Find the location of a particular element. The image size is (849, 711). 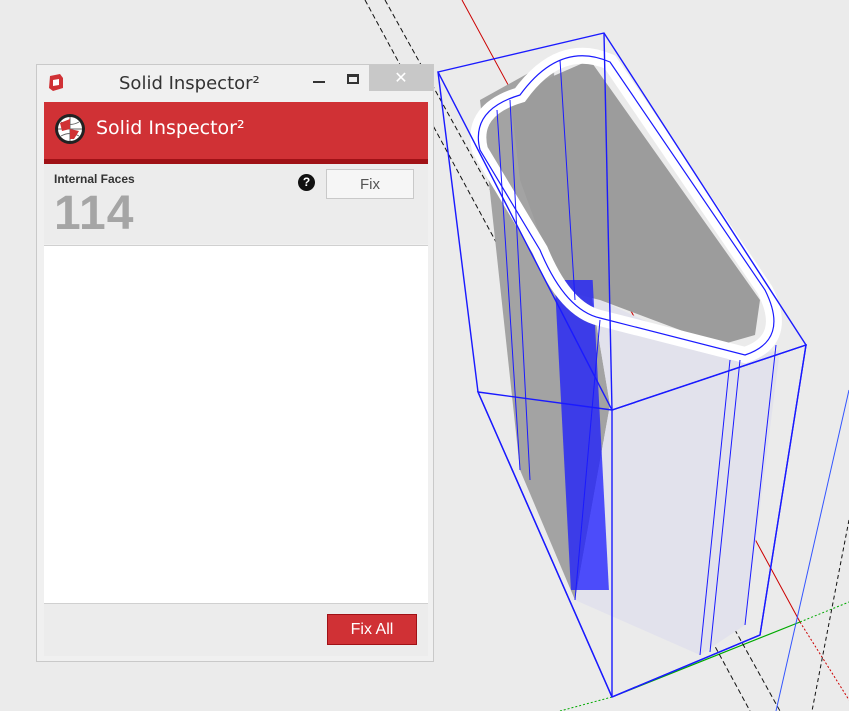

fix-all-button: Fix All is located at coordinates (372, 629).